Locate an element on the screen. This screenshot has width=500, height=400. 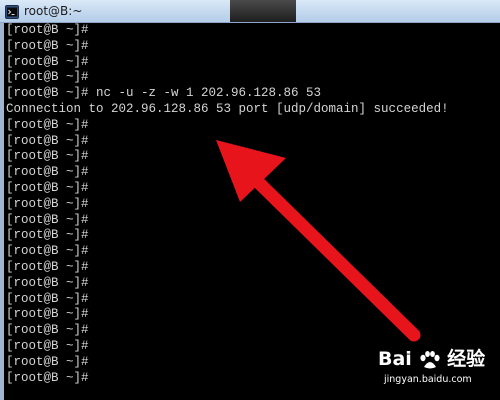
window-title: root@B:~ is located at coordinates (53, 11).